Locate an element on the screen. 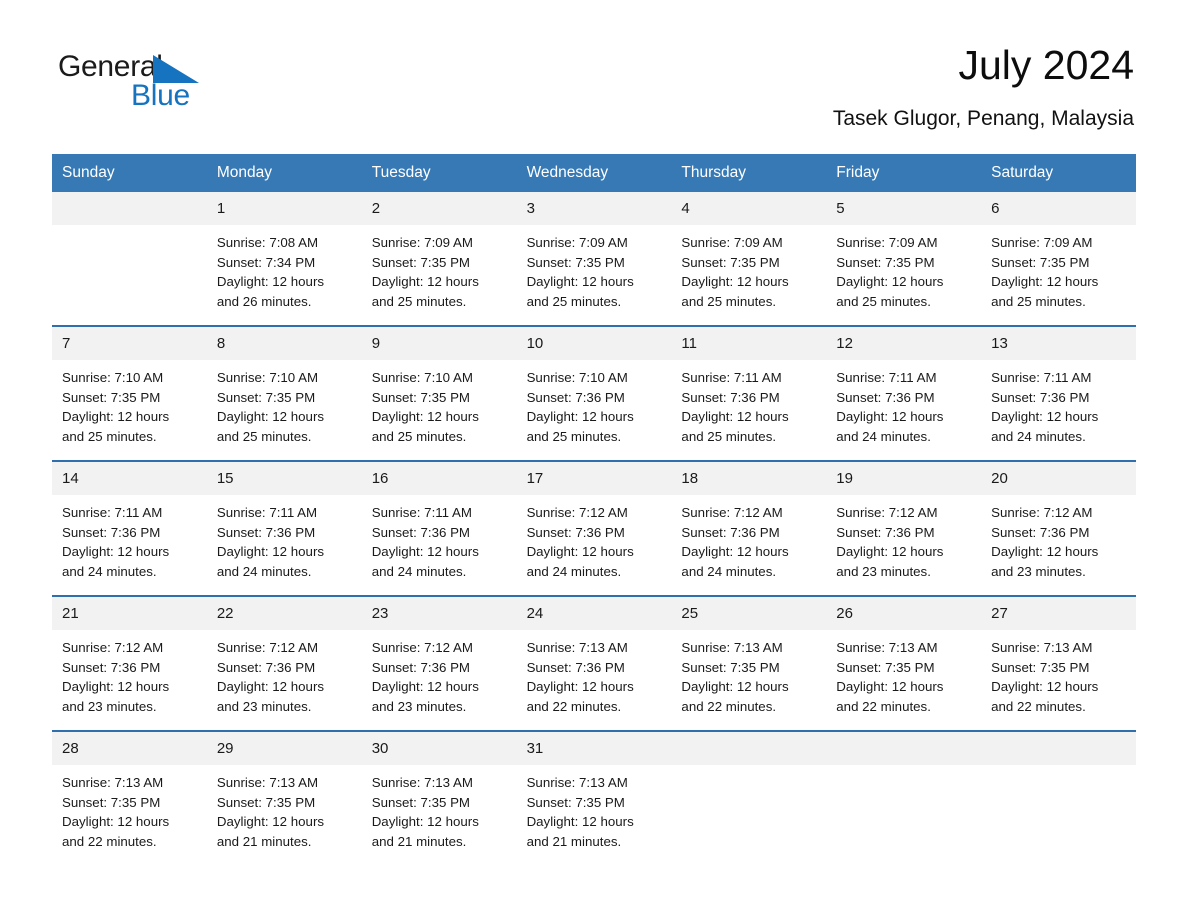  sunrise-text: Sunrise: 7:09 AM is located at coordinates (422, 242).